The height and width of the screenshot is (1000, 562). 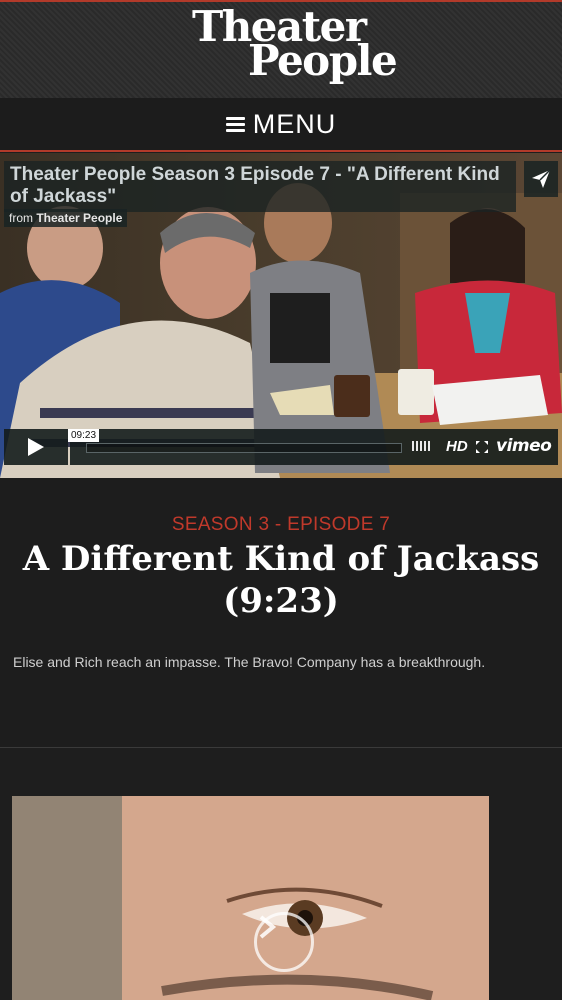 I want to click on share-button, so click(x=541, y=179).